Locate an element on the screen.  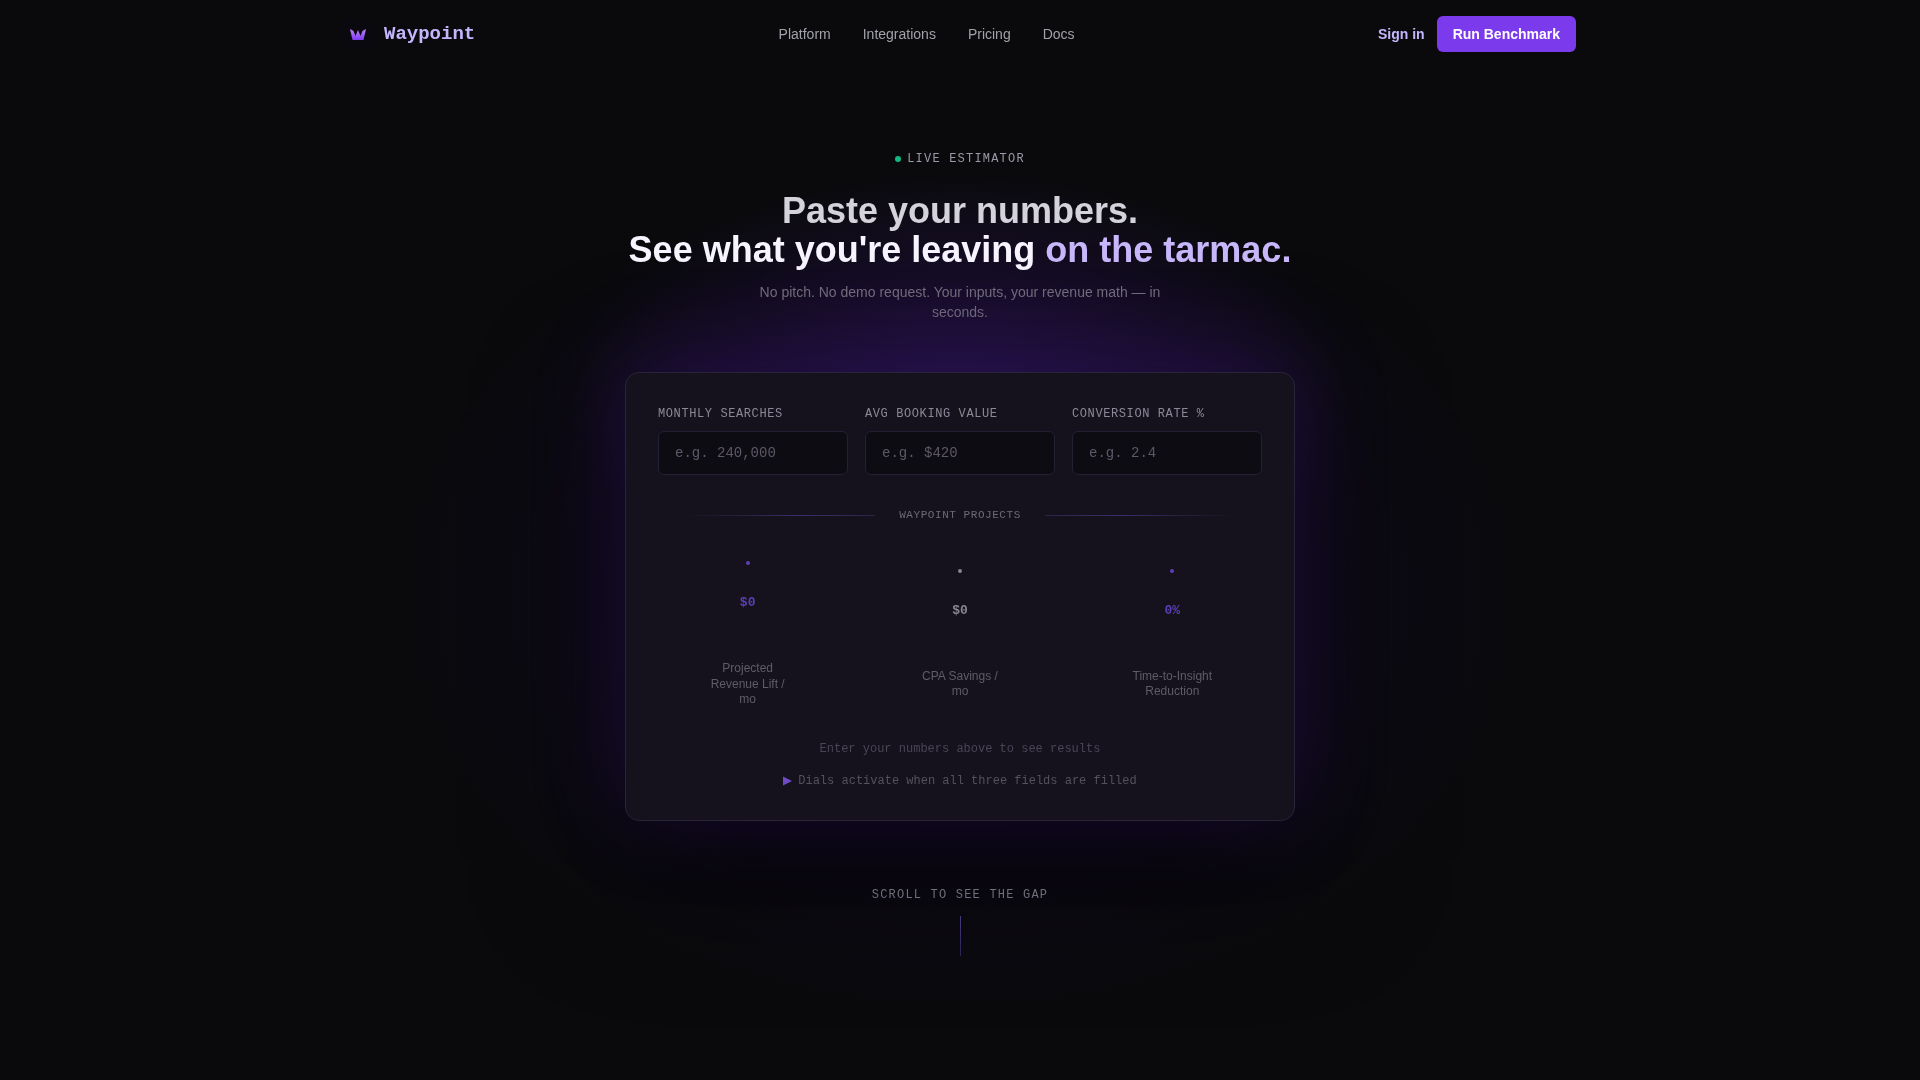
field-label: CONVERSION RATE % is located at coordinates (1139, 414).